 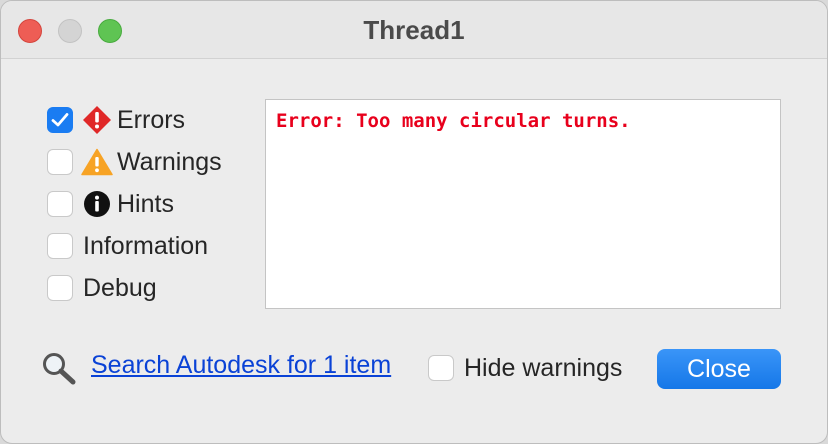 I want to click on hide-warnings-toggle: Hide warnings, so click(x=525, y=368).